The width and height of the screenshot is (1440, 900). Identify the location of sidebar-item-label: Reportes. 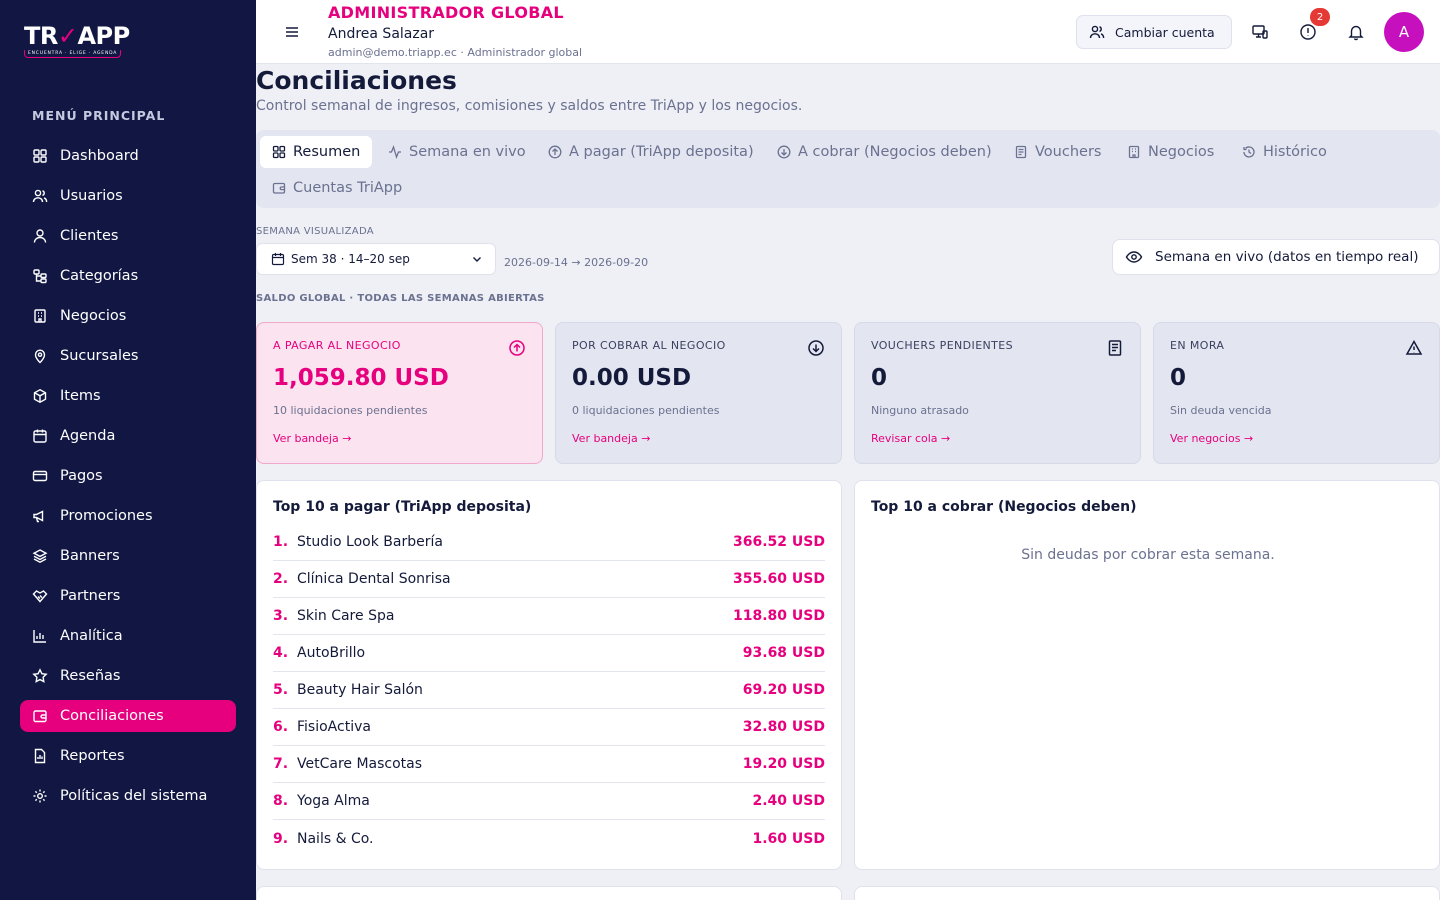
(92, 756).